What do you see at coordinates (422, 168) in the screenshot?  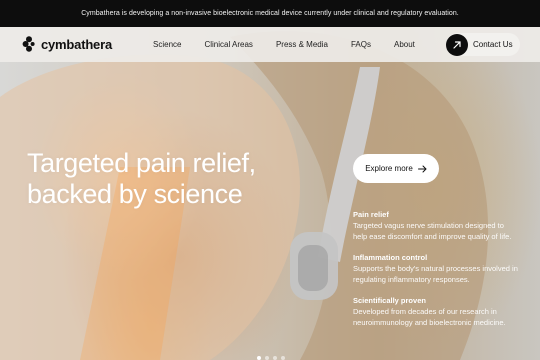 I see `arrow-right-icon` at bounding box center [422, 168].